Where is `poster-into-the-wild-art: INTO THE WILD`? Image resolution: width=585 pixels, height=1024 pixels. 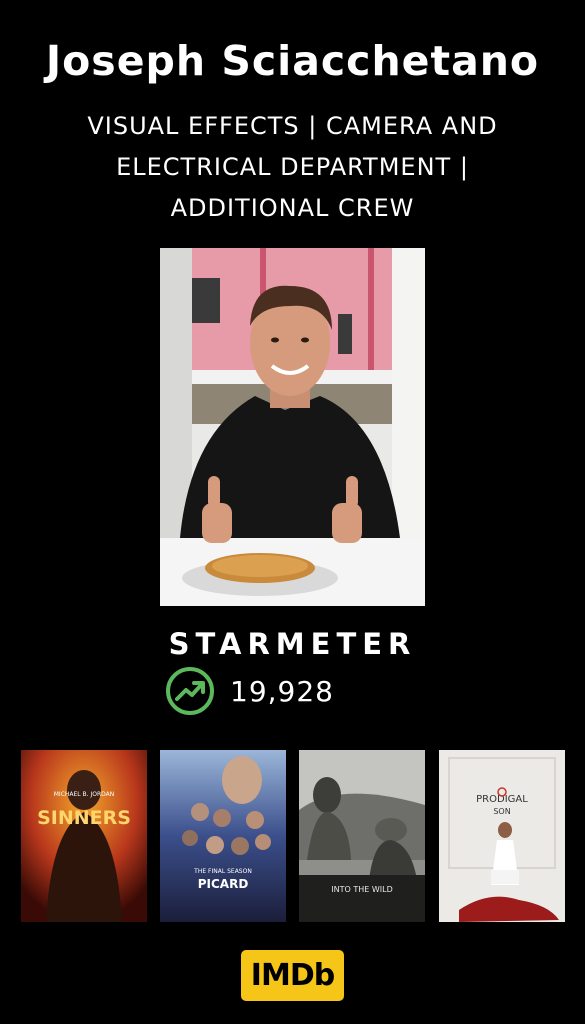
poster-into-the-wild-art: INTO THE WILD is located at coordinates (362, 836).